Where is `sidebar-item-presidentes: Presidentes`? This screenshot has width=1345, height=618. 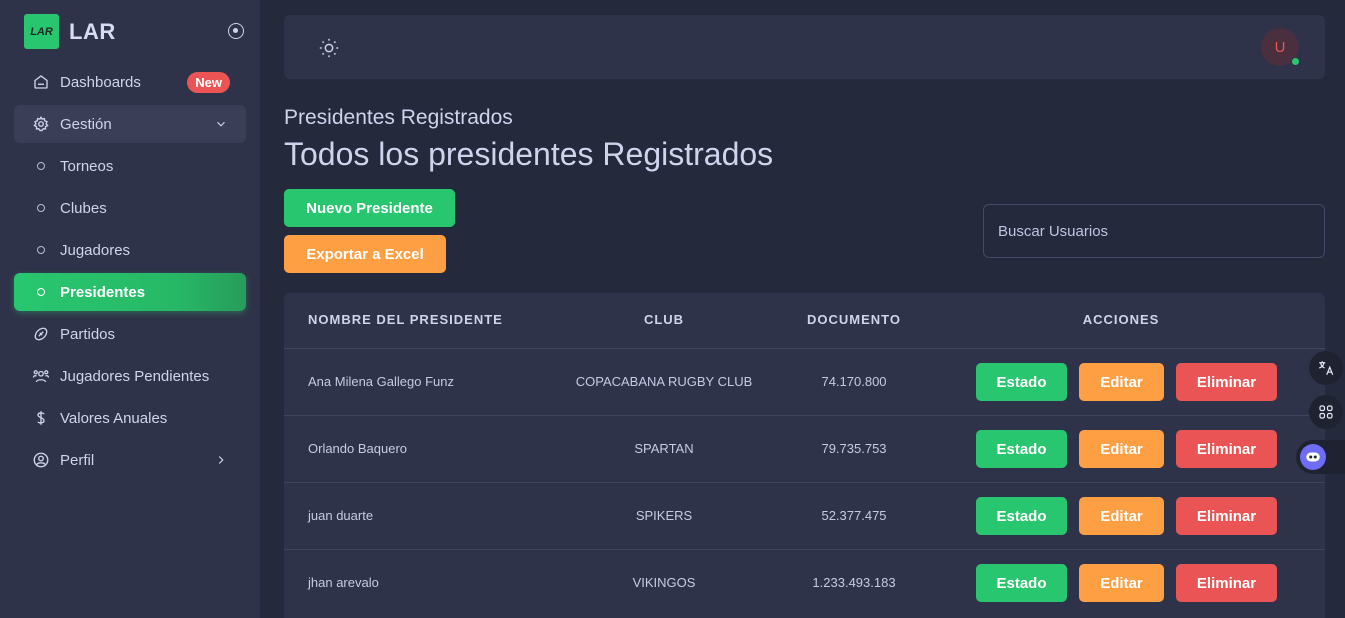
sidebar-item-presidentes: Presidentes is located at coordinates (130, 292).